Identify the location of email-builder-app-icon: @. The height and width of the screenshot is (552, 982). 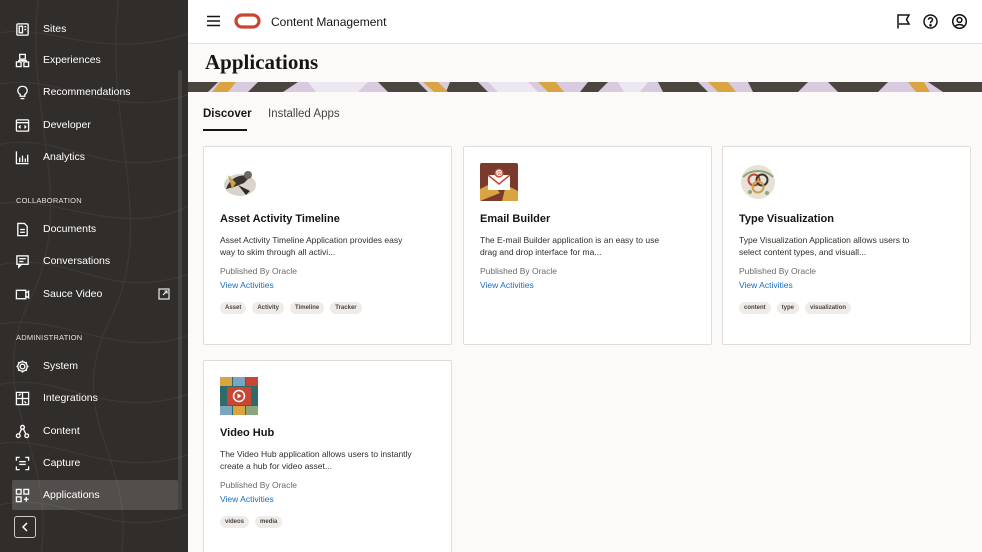
(499, 182).